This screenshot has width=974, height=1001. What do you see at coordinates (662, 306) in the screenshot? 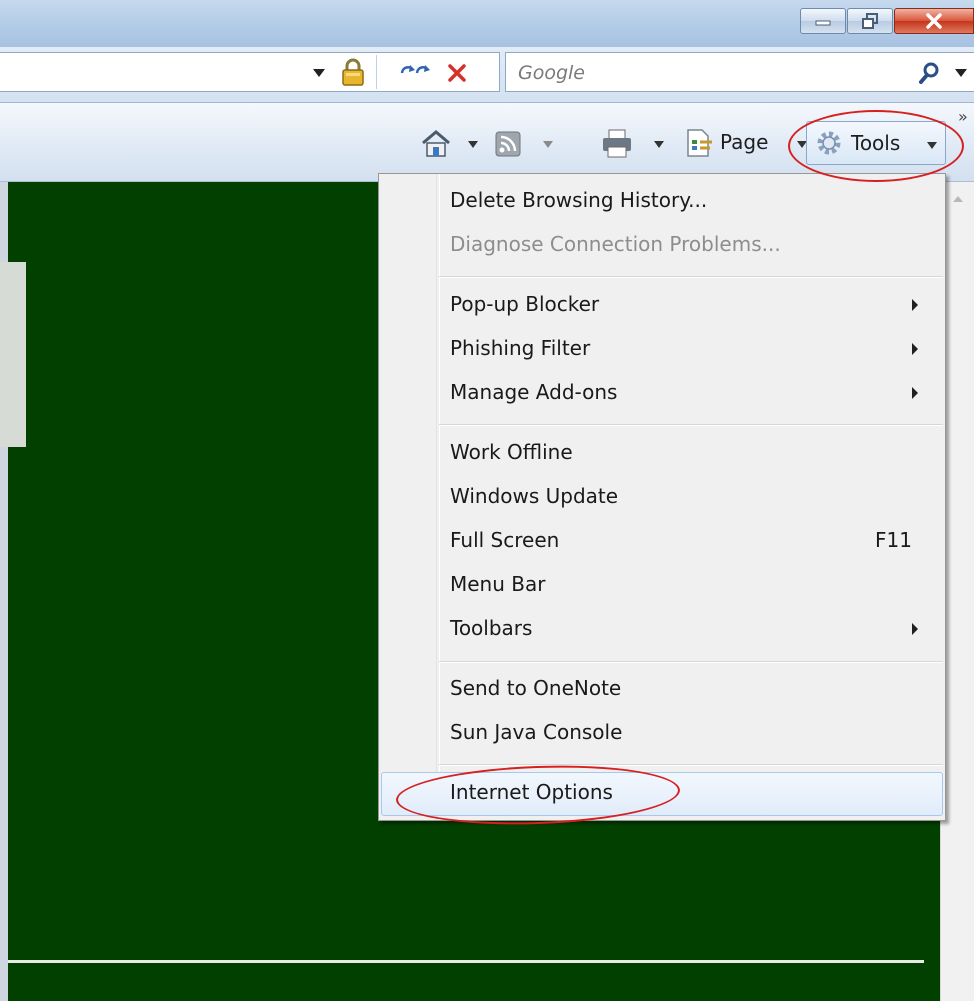
I see `menu-item-popup-blocker: Pop-up Blocker` at bounding box center [662, 306].